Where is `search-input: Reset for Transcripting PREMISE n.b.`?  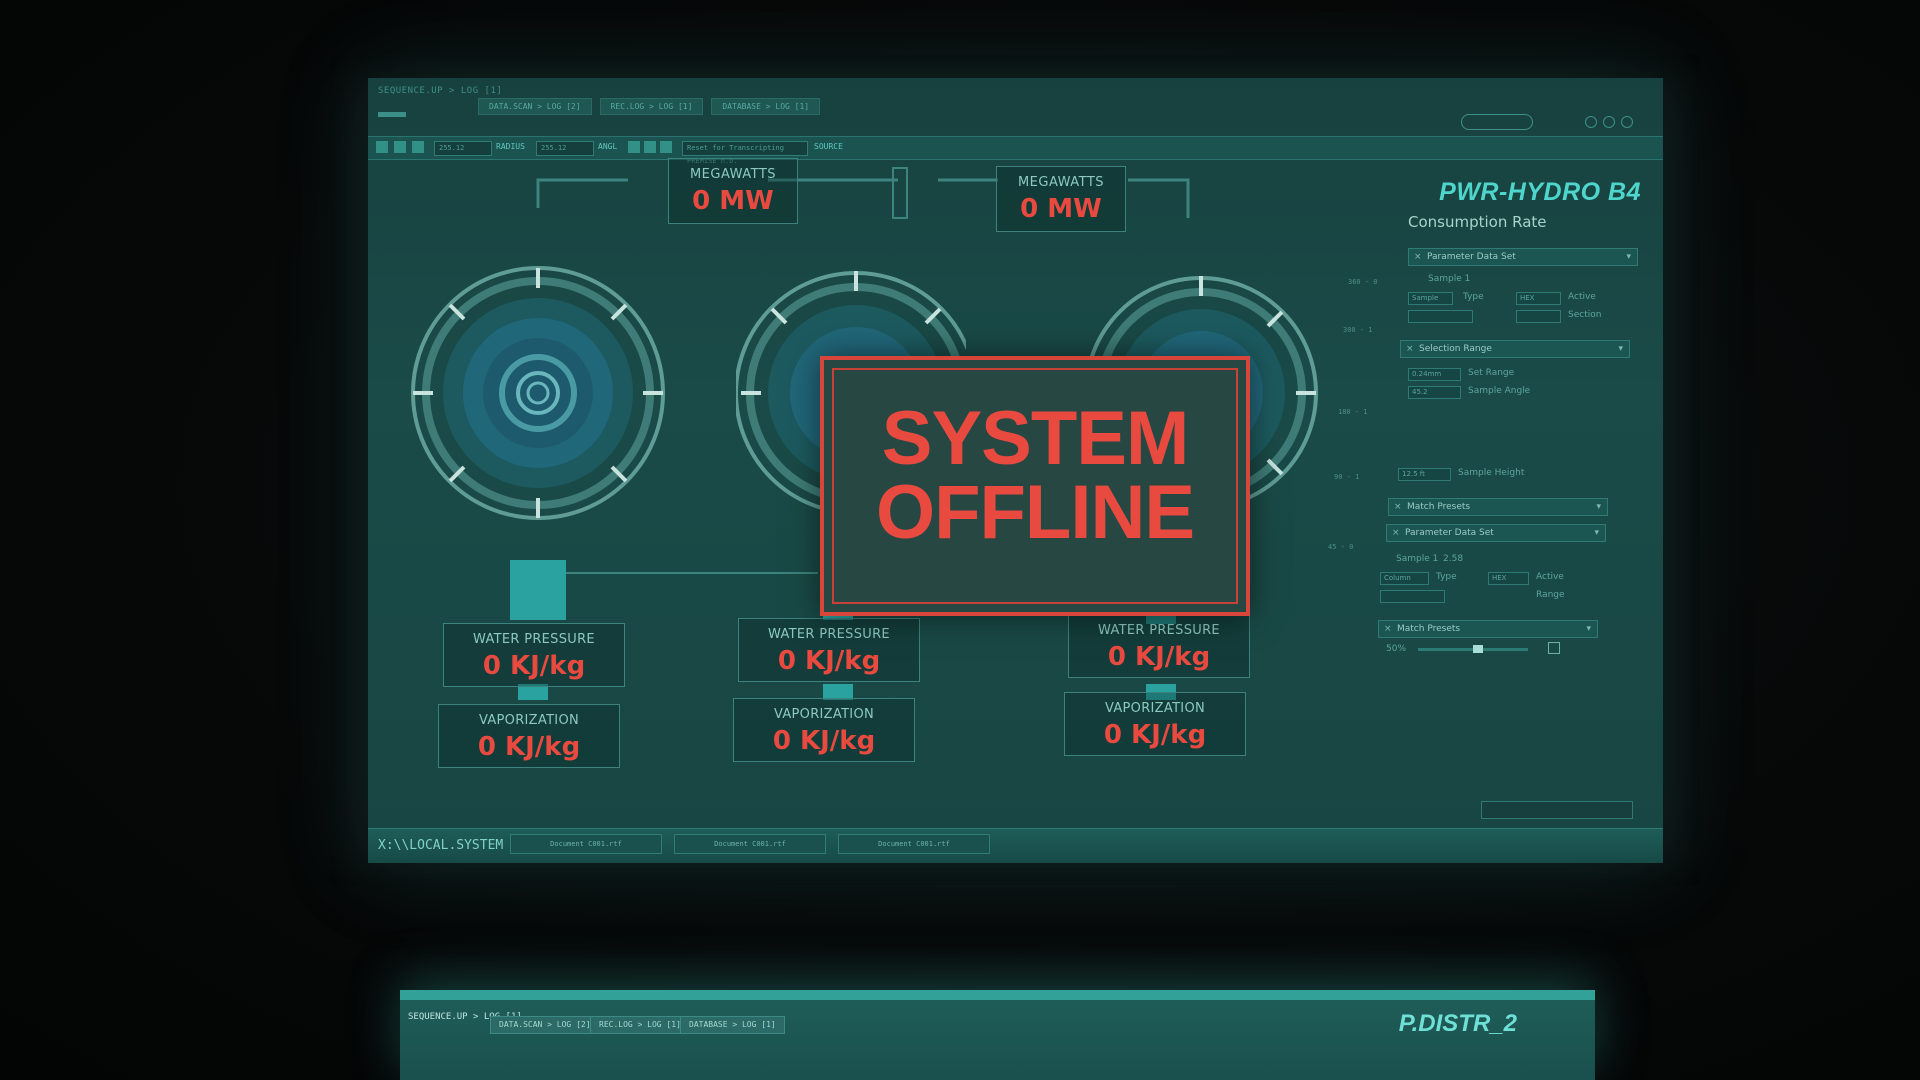
search-input: Reset for Transcripting PREMISE n.b. is located at coordinates (745, 153).